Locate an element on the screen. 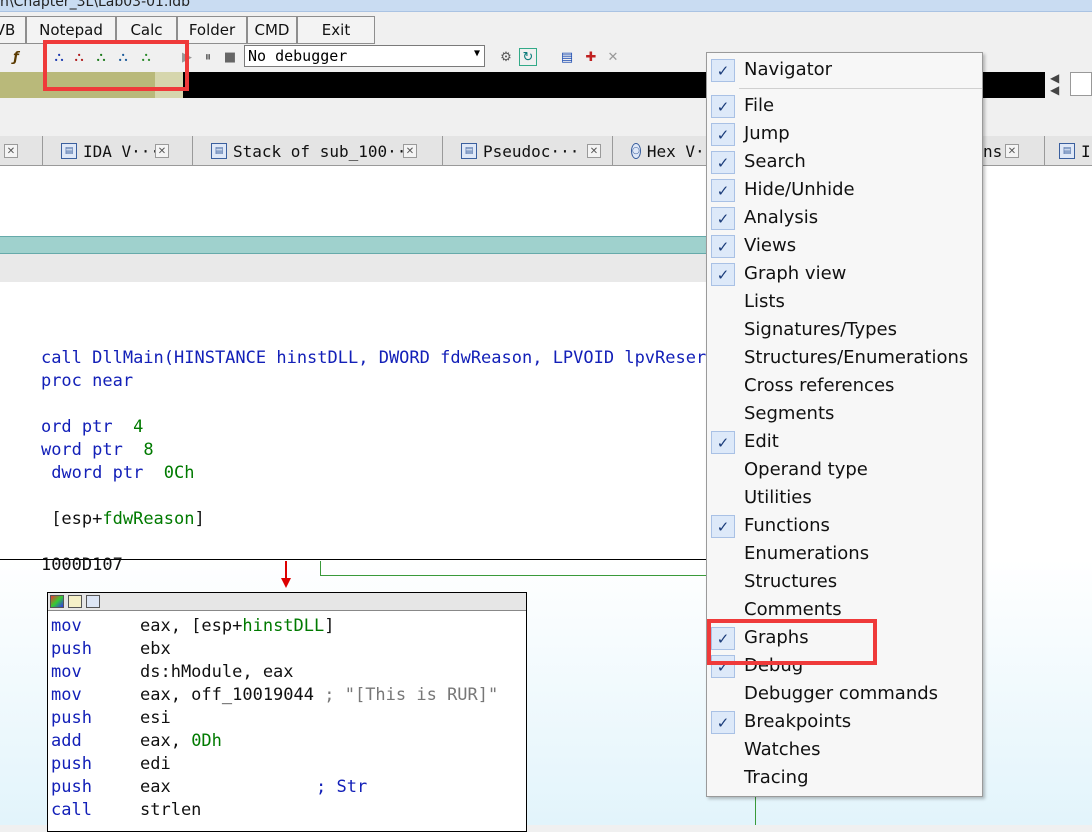 This screenshot has height=832, width=1092. menu-item-search: ✓ Search is located at coordinates (844, 162).